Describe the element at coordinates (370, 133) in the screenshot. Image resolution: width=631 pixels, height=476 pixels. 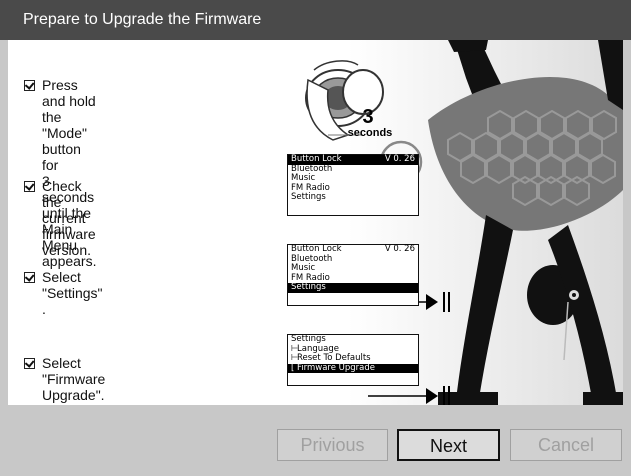
I see `hold-count-unit: seconds` at that location.